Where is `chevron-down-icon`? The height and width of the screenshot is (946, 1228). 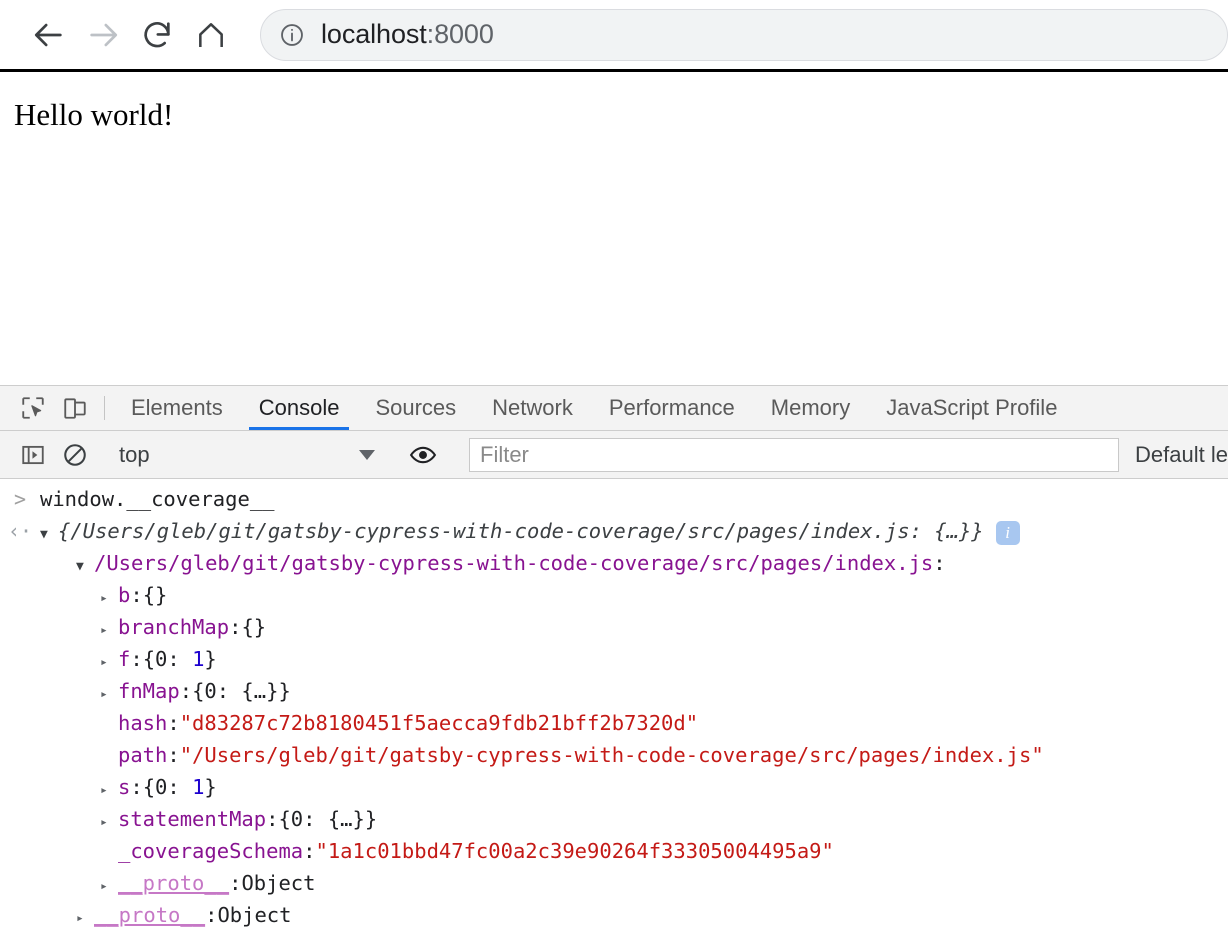
chevron-down-icon is located at coordinates (367, 454).